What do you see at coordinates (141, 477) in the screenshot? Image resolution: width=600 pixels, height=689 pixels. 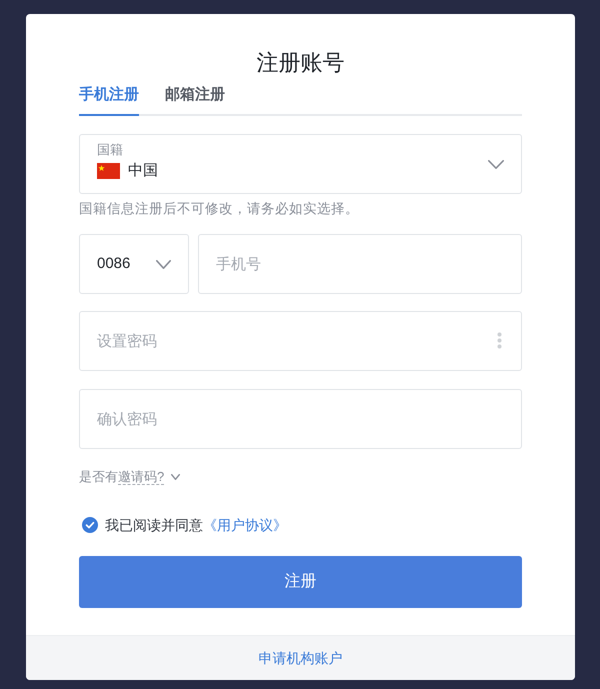 I see `invite-code-link: 邀请码?` at bounding box center [141, 477].